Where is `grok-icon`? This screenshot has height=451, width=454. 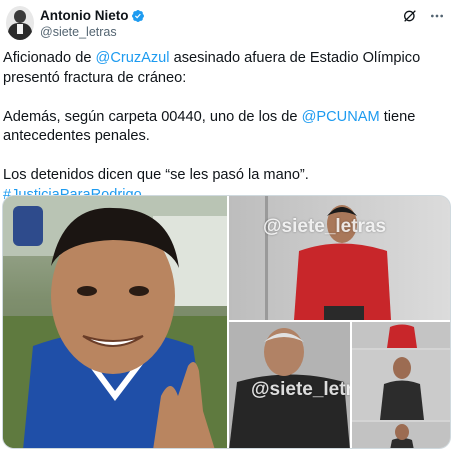
grok-icon is located at coordinates (410, 16).